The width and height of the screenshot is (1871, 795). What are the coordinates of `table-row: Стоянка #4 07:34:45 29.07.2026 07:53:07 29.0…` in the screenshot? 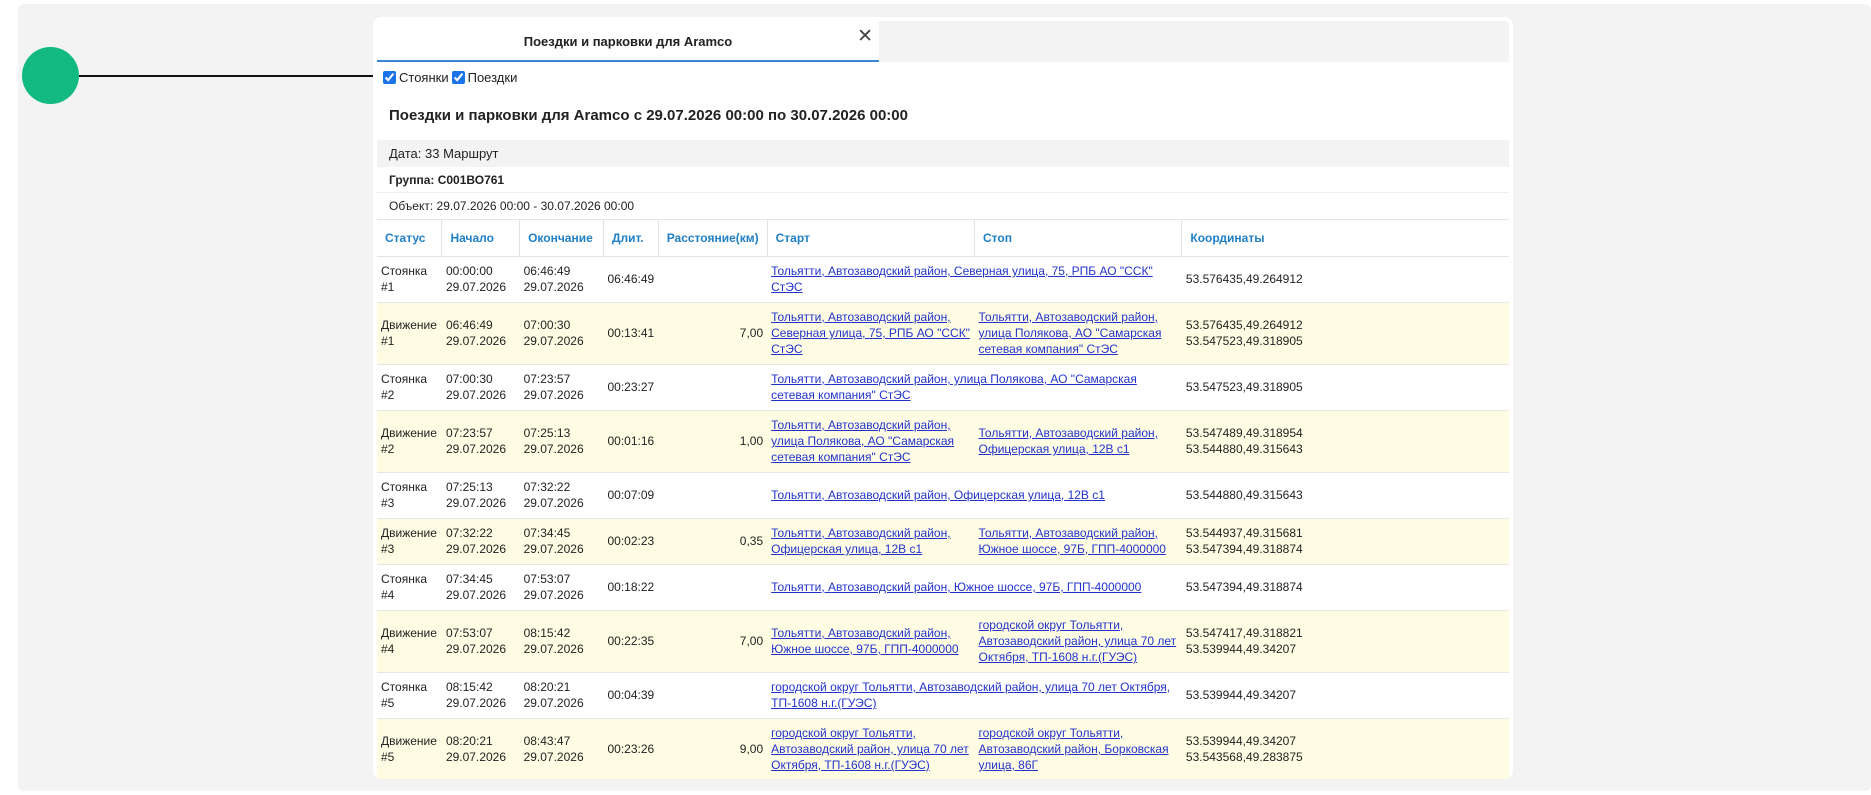 It's located at (943, 587).